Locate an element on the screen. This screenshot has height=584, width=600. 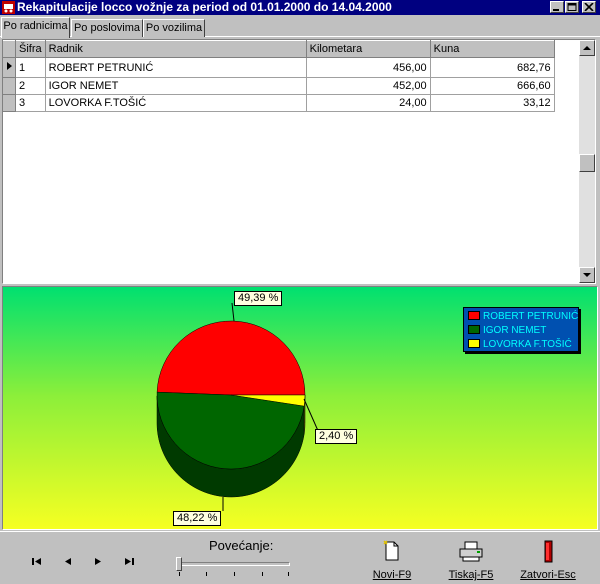
close-icon is located at coordinates (589, 7).